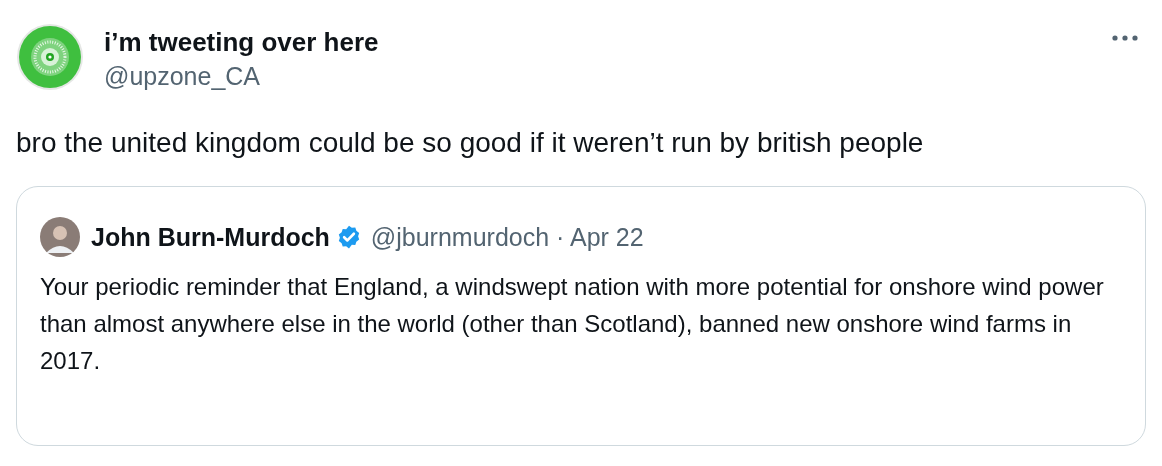 The image size is (1162, 466). Describe the element at coordinates (241, 42) in the screenshot. I see `display-name: i’m tweeting over here` at that location.